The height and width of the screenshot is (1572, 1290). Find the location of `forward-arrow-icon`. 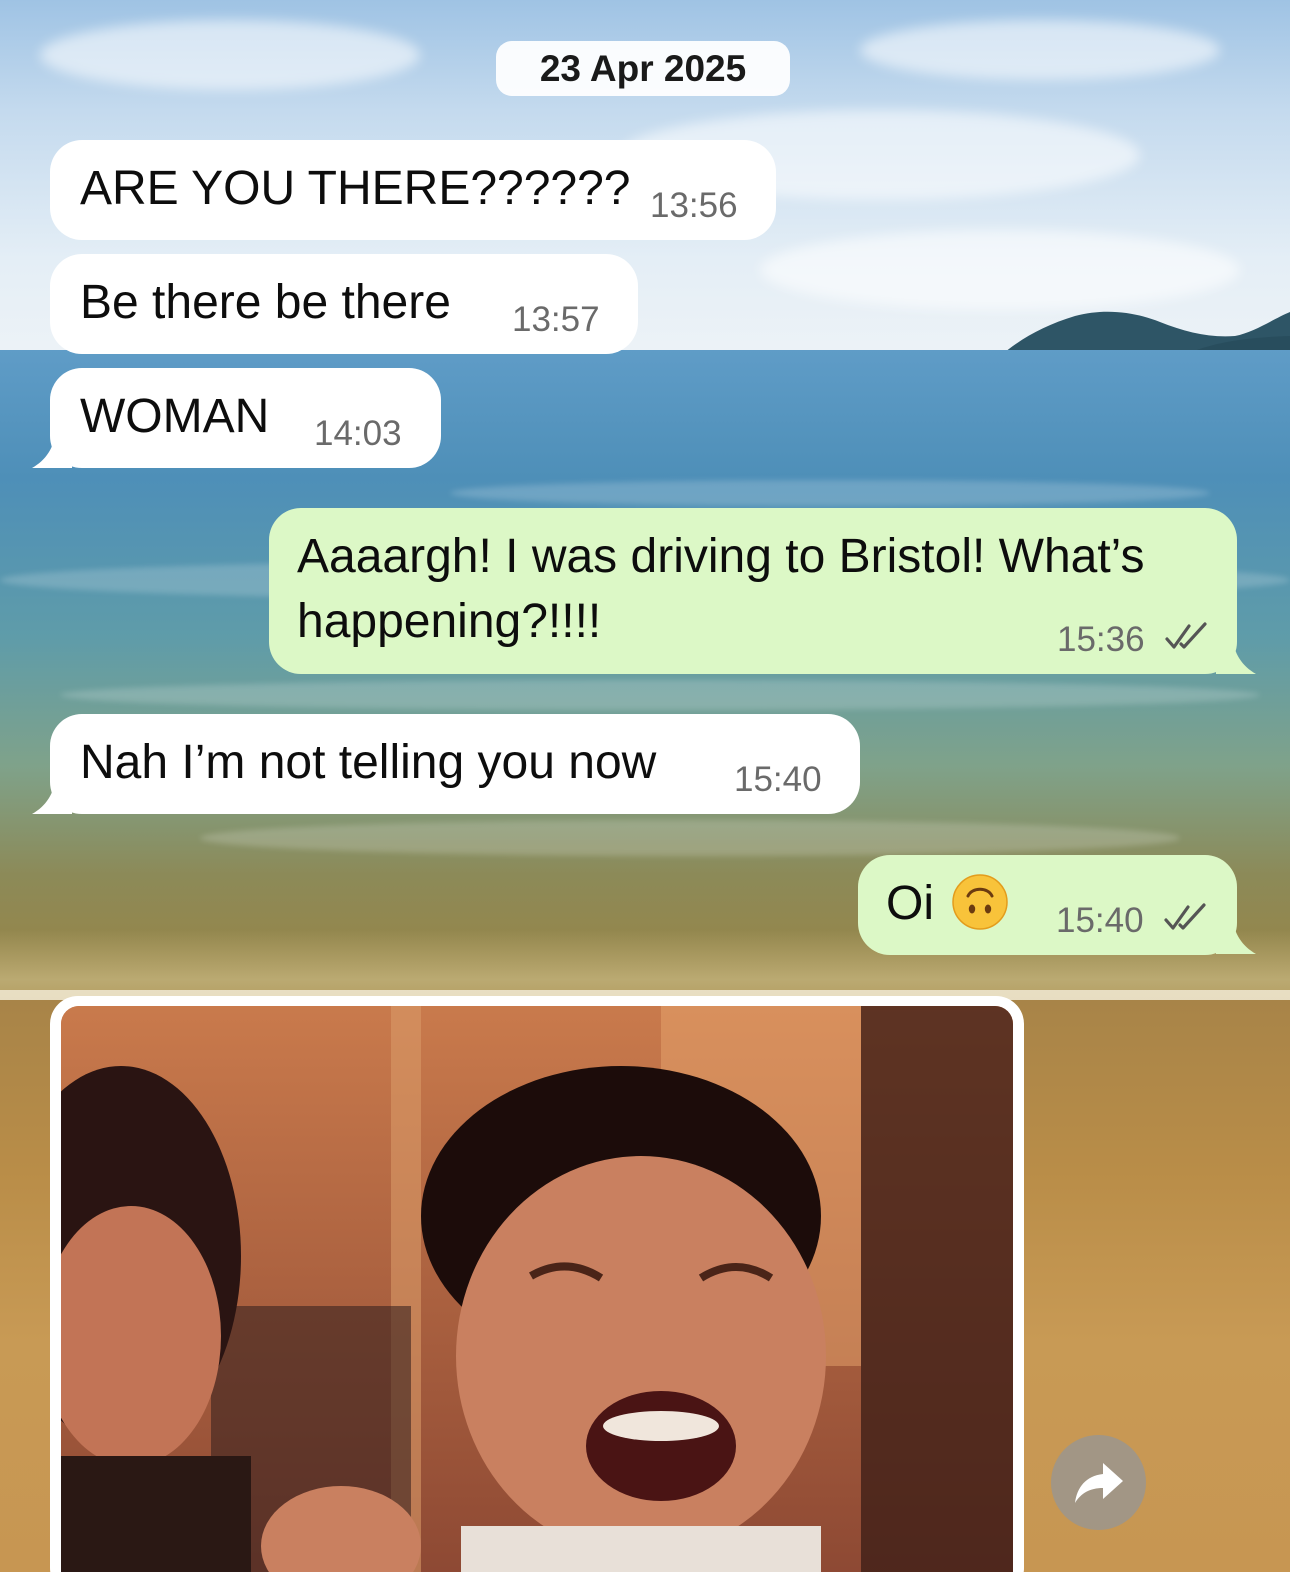

forward-arrow-icon is located at coordinates (1098, 1482).